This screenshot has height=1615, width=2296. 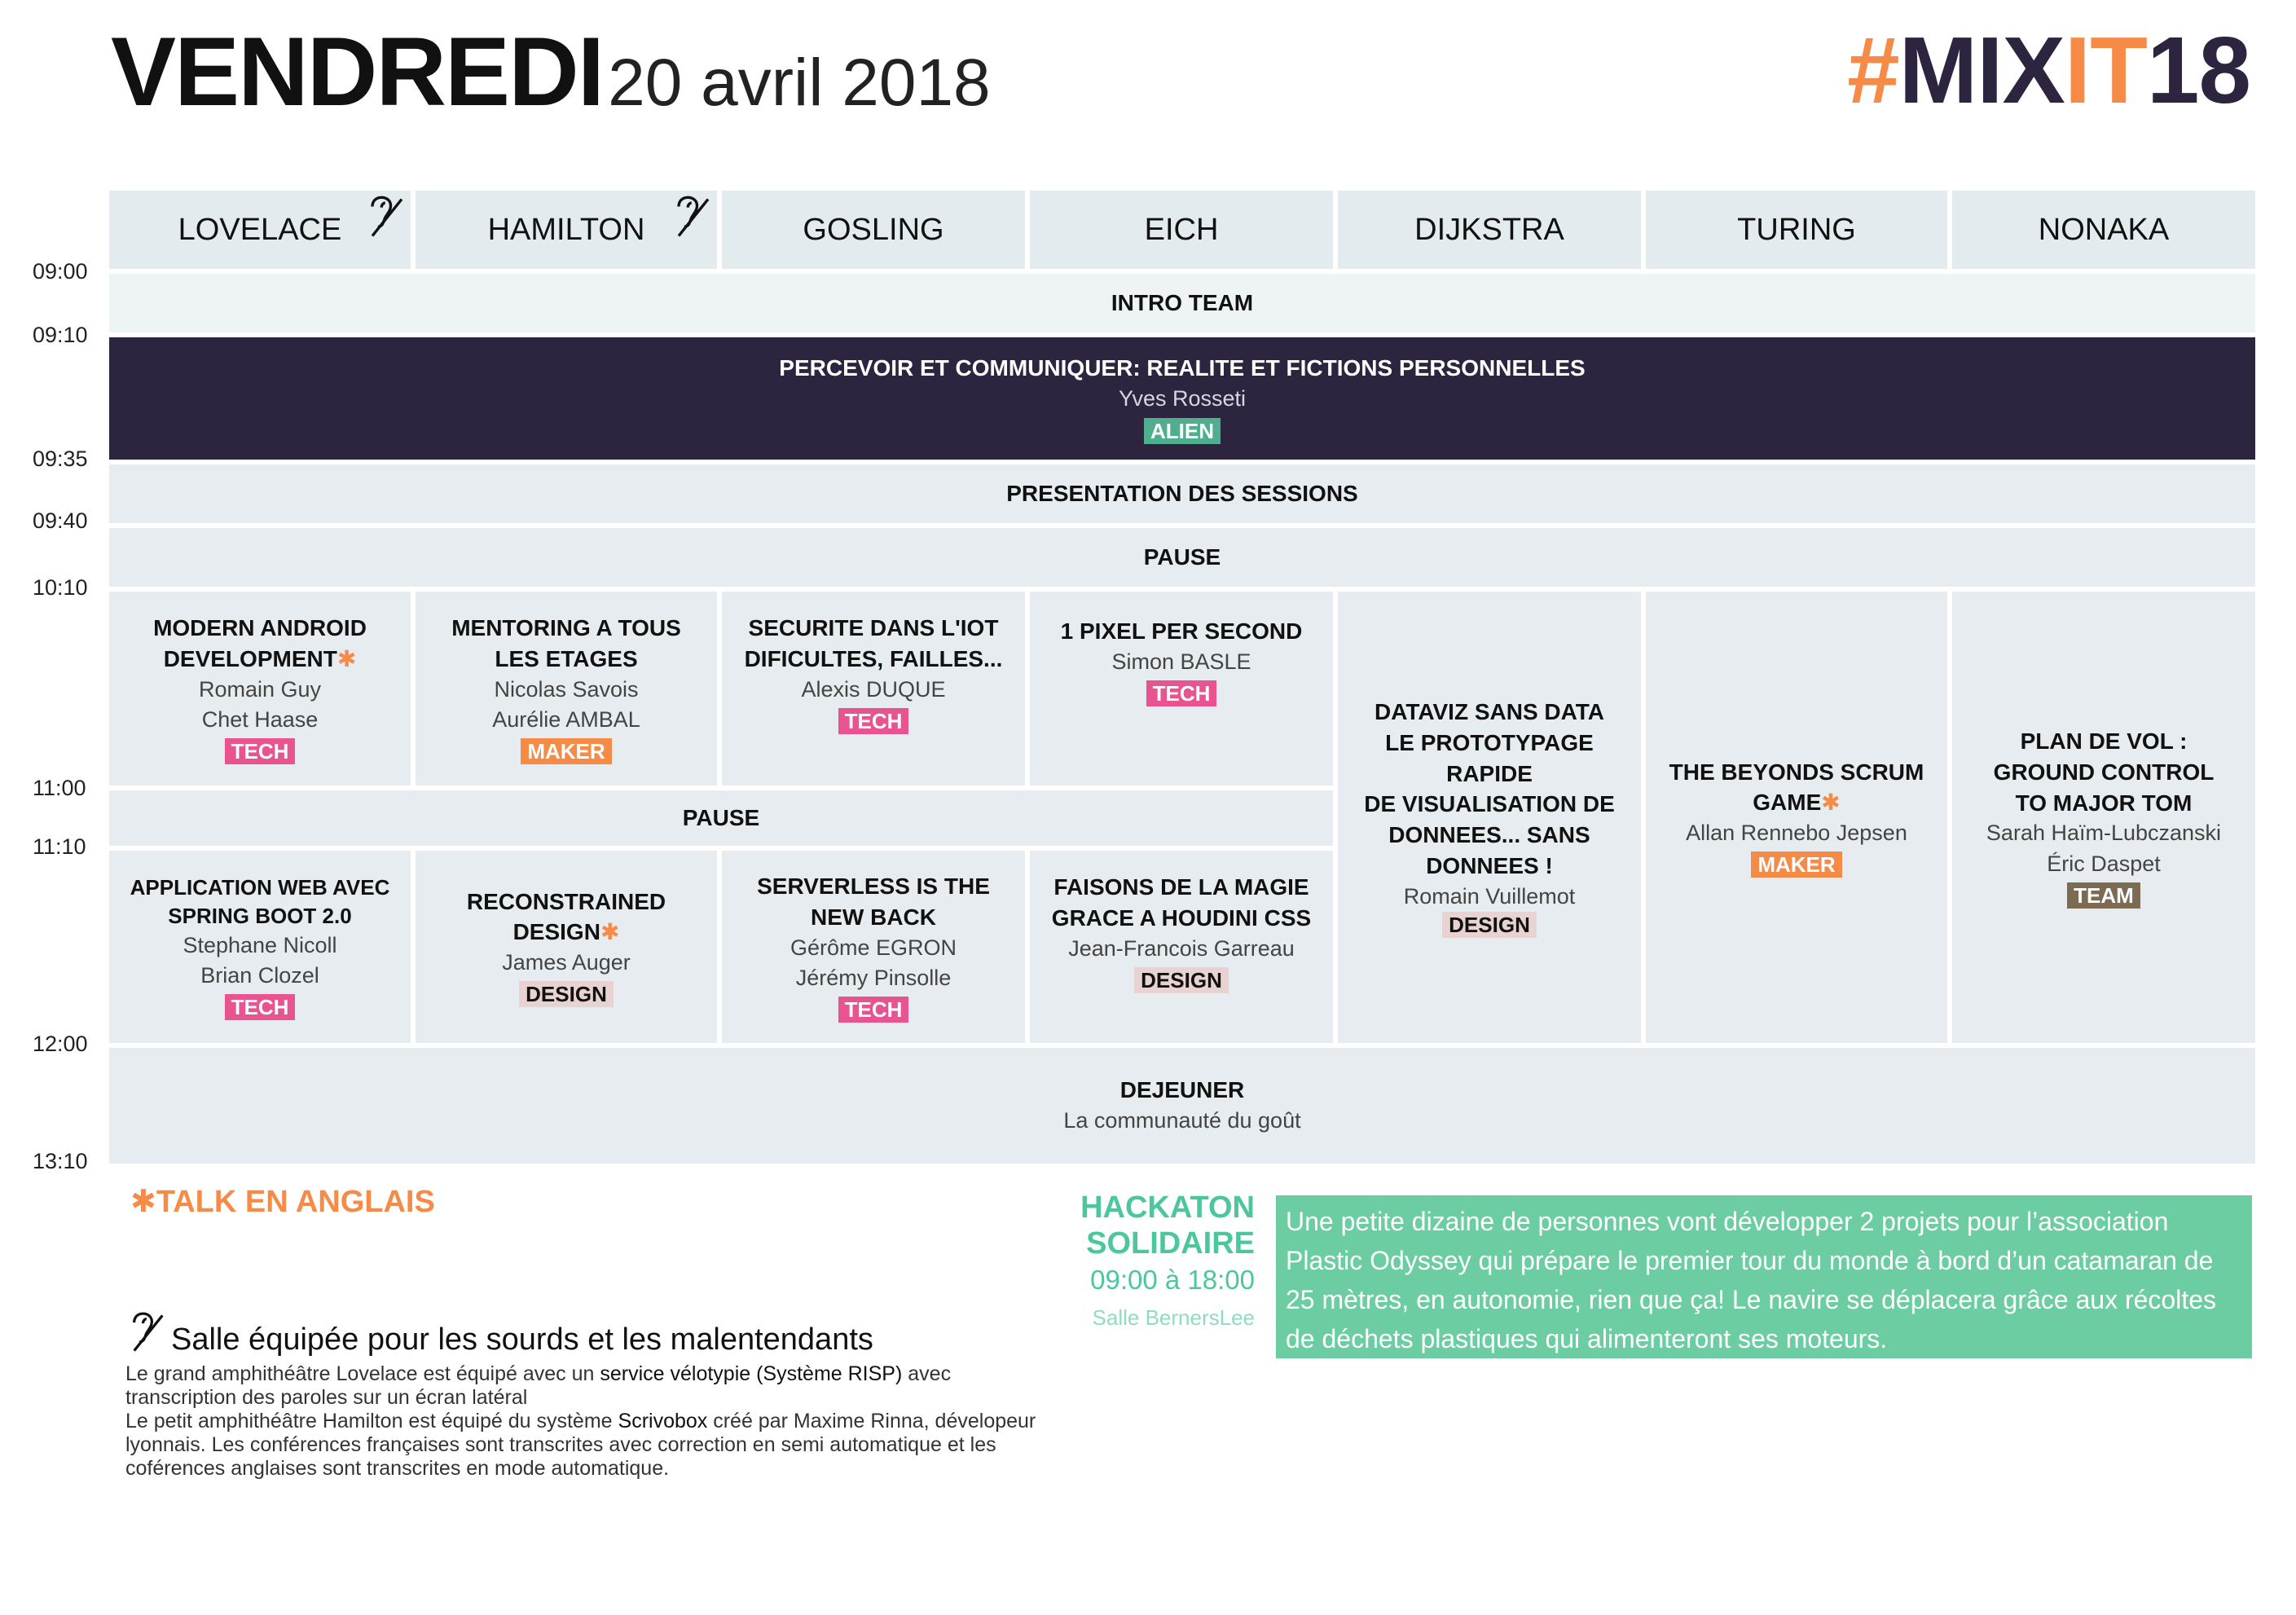 What do you see at coordinates (61, 335) in the screenshot?
I see `time-label: 09:10` at bounding box center [61, 335].